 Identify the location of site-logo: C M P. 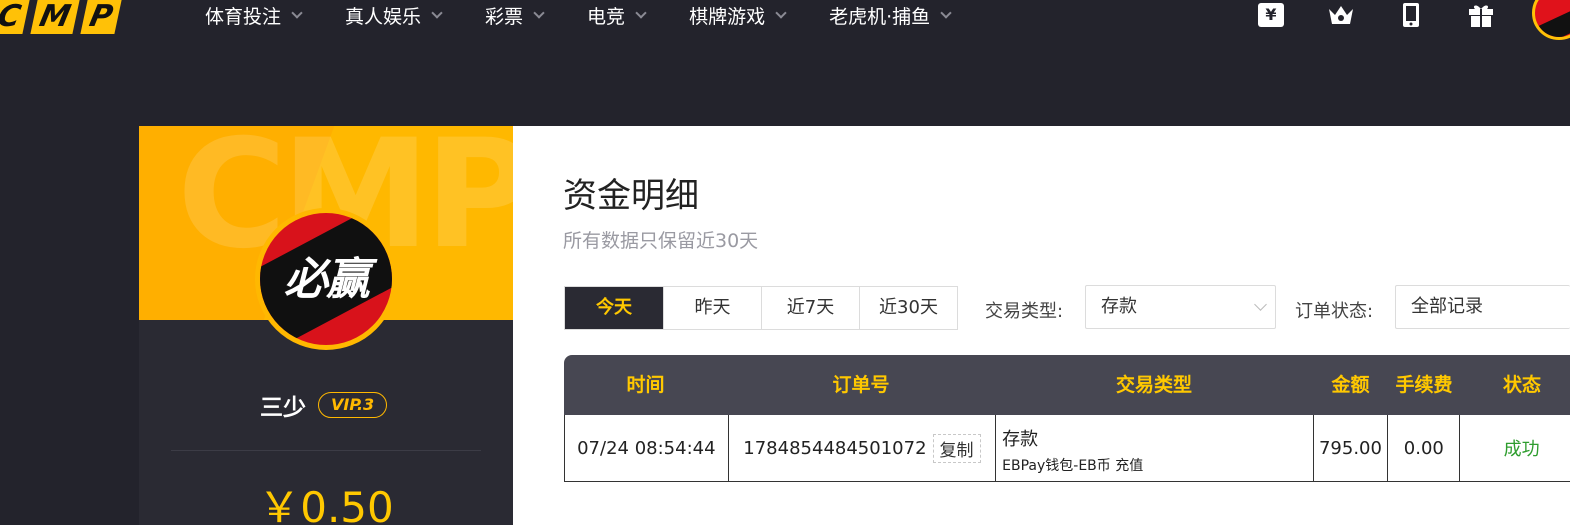
(61, 17).